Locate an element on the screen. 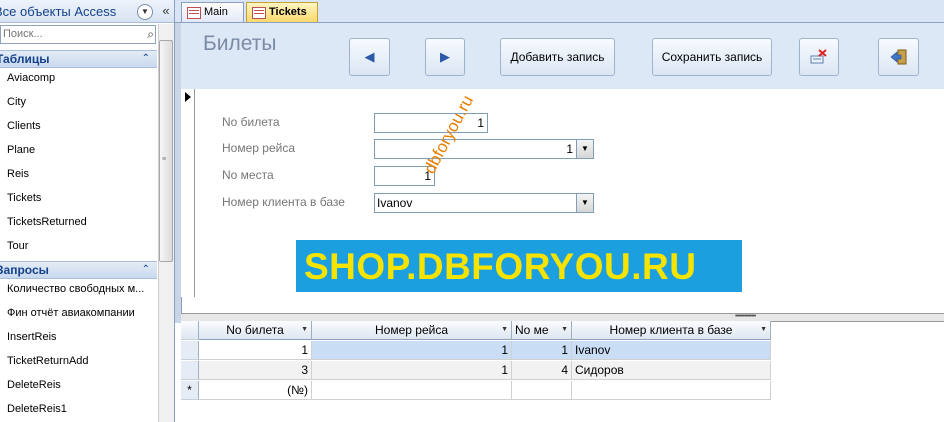 This screenshot has width=944, height=422. ticket-number-field: 1 is located at coordinates (431, 123).